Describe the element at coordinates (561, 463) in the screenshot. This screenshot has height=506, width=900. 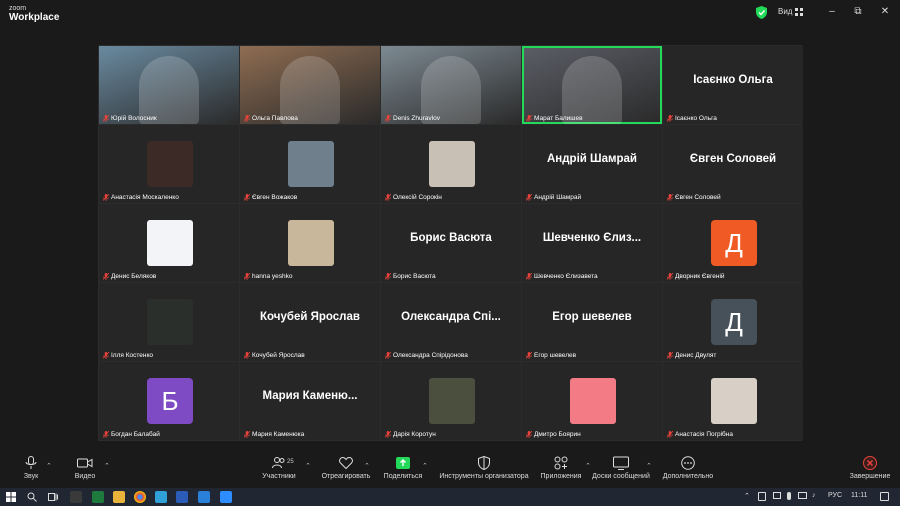
I see `apps-icon` at that location.